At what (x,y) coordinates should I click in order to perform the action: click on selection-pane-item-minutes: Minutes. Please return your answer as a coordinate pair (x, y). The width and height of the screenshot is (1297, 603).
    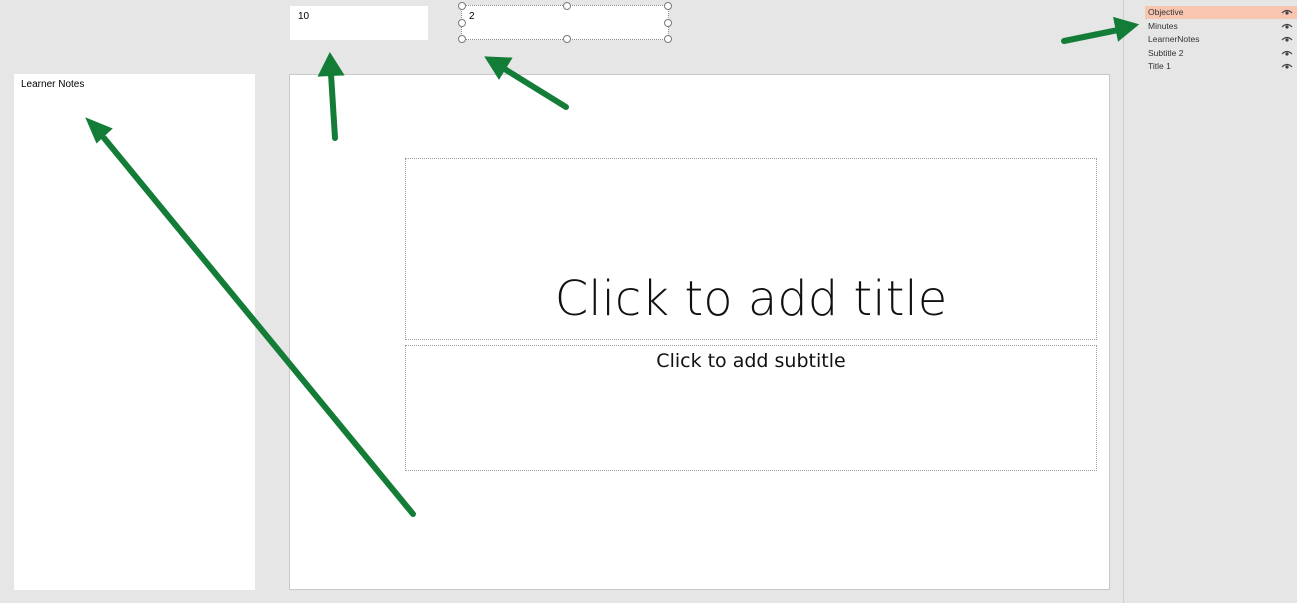
    Looking at the image, I should click on (1221, 26).